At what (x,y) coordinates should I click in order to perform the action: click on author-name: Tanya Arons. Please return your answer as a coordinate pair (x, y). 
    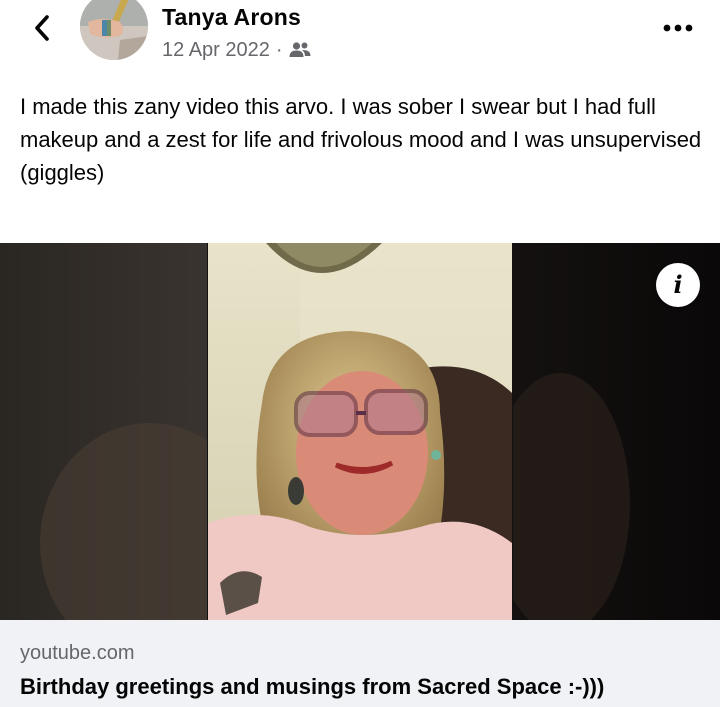
    Looking at the image, I should click on (231, 17).